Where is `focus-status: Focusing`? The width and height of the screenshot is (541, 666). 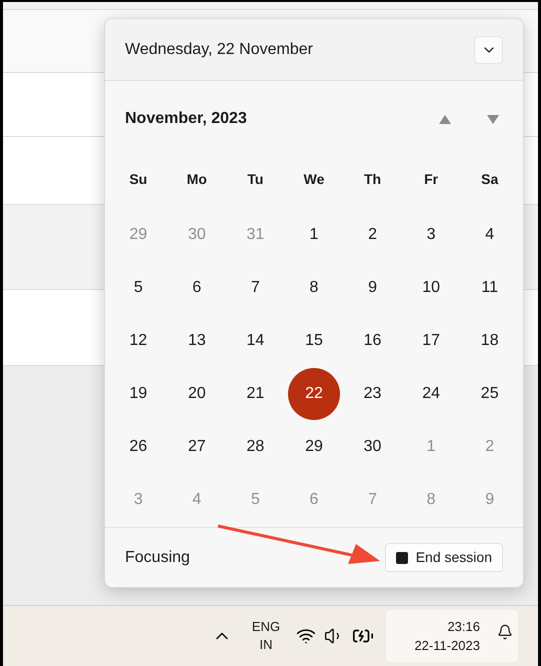
focus-status: Focusing is located at coordinates (157, 558).